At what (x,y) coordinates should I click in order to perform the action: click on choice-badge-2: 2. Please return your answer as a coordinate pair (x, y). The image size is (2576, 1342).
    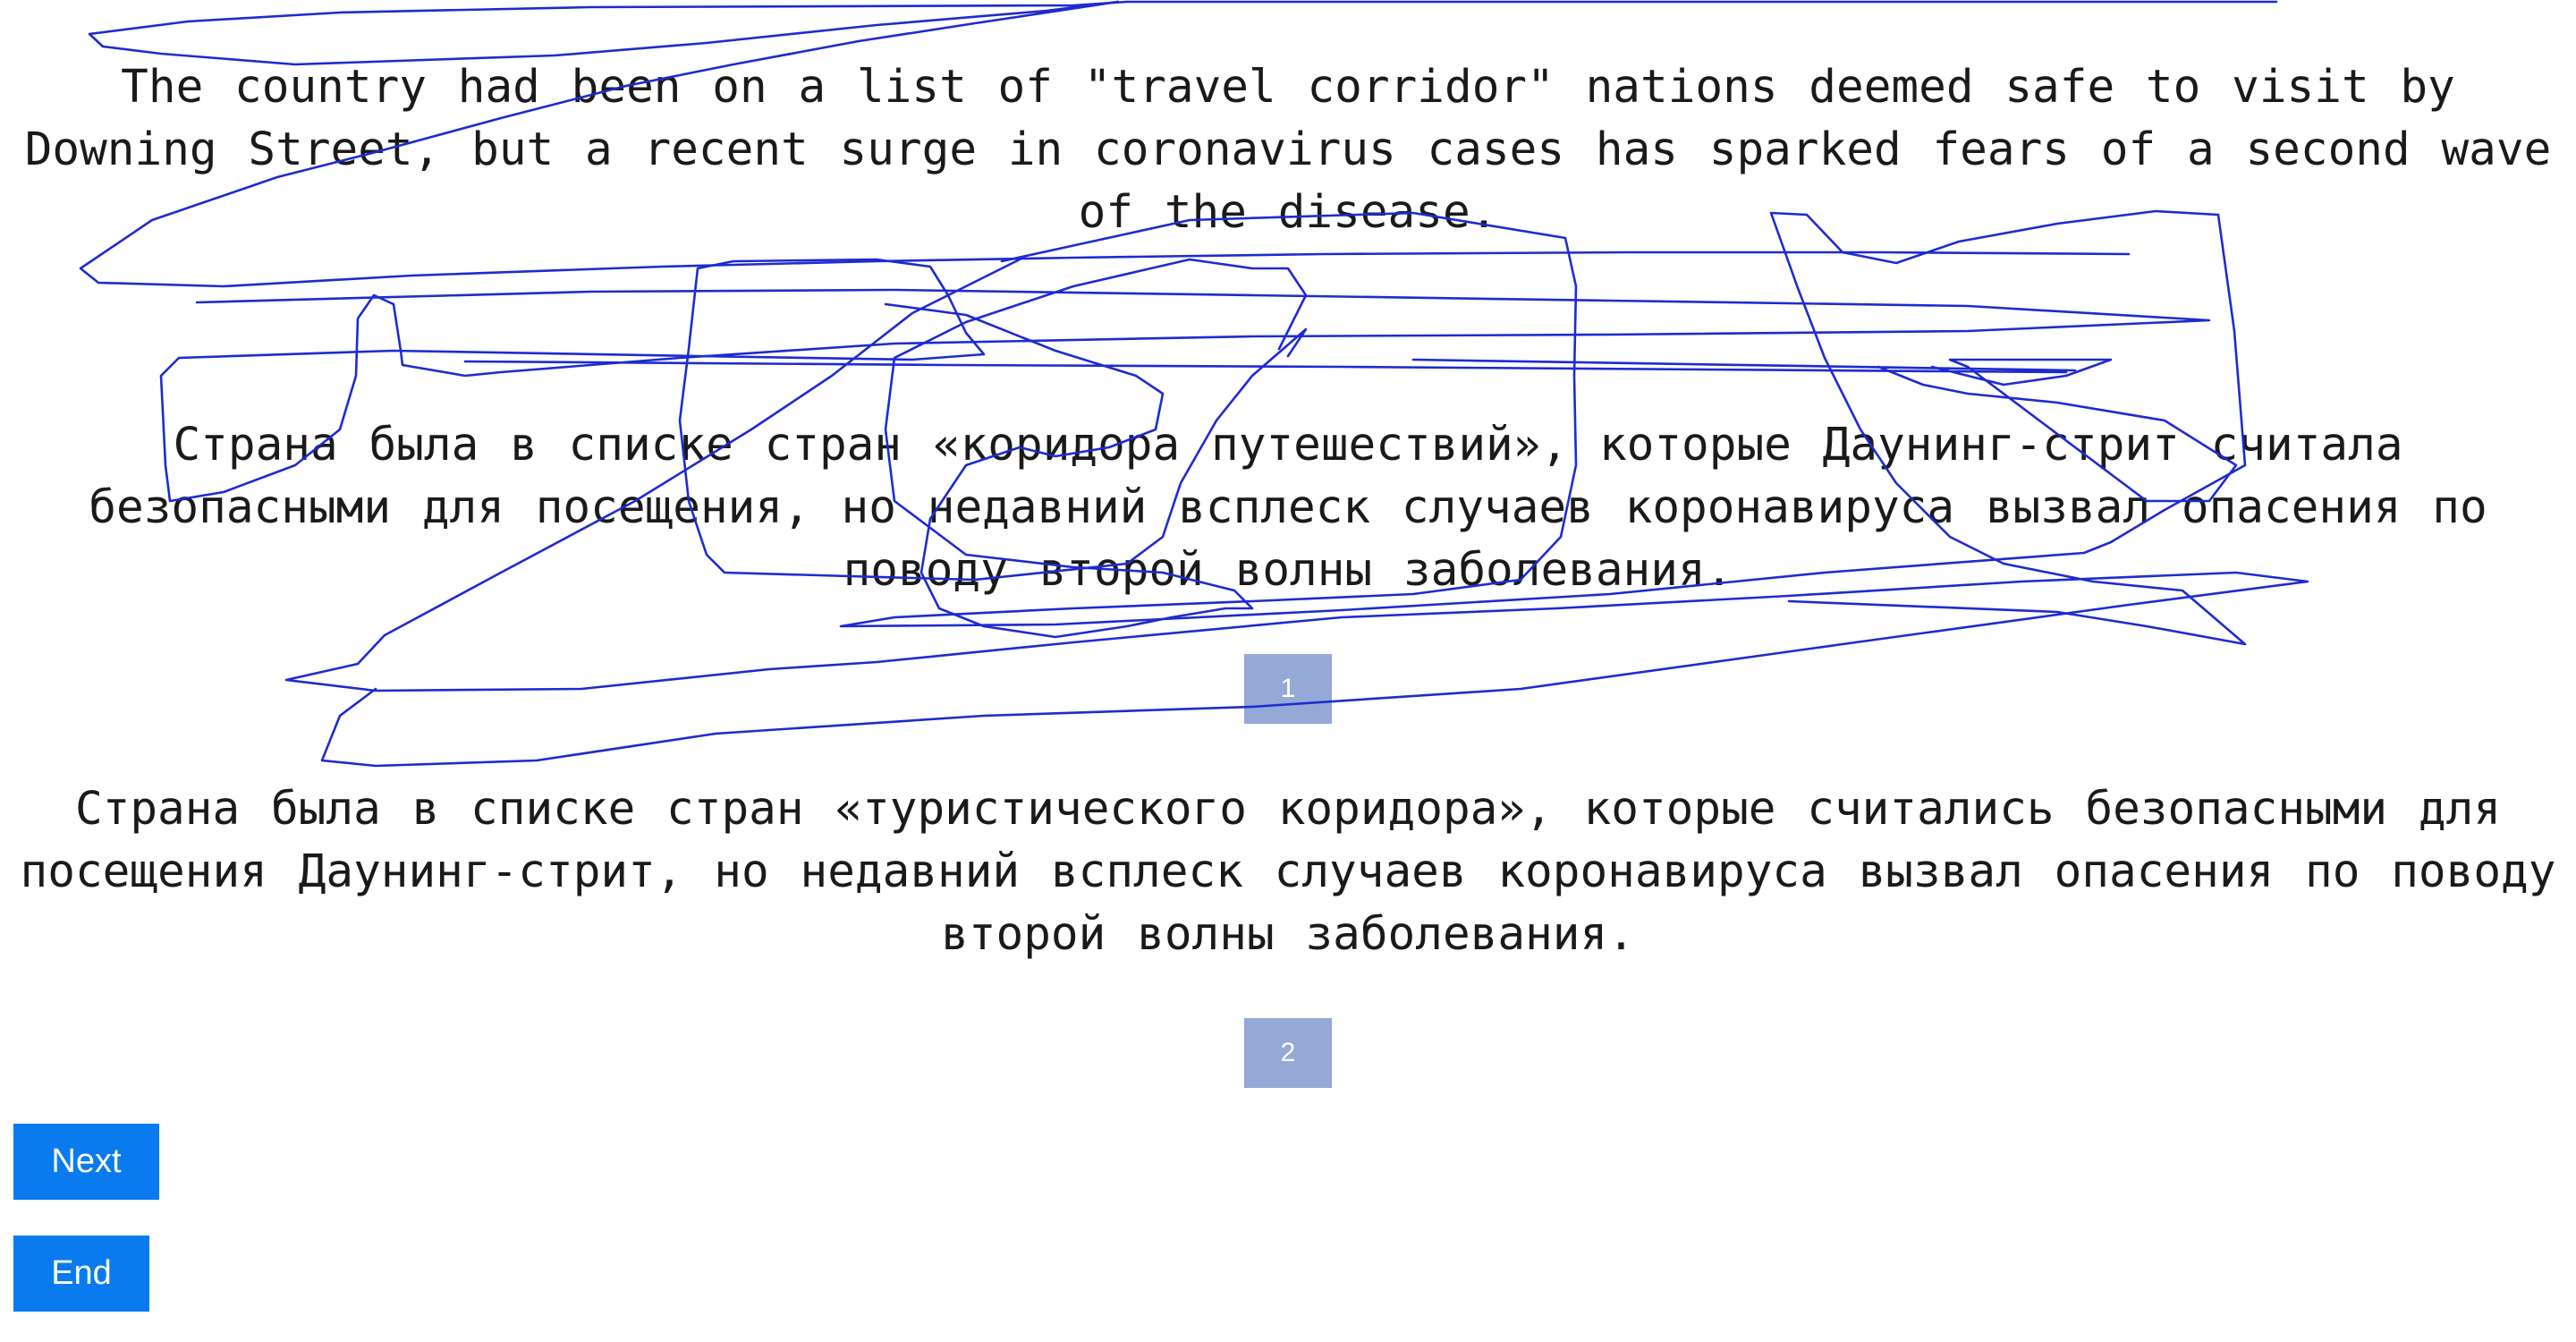
    Looking at the image, I should click on (1288, 1053).